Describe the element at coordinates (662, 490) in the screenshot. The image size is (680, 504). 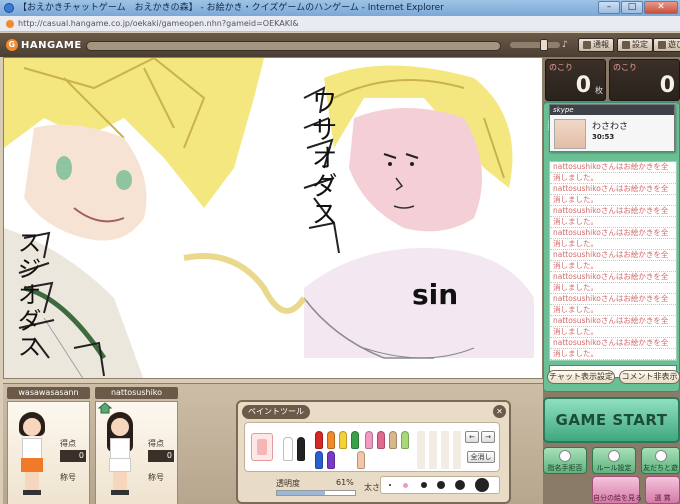
I see `select-award-button: 選 賞` at that location.